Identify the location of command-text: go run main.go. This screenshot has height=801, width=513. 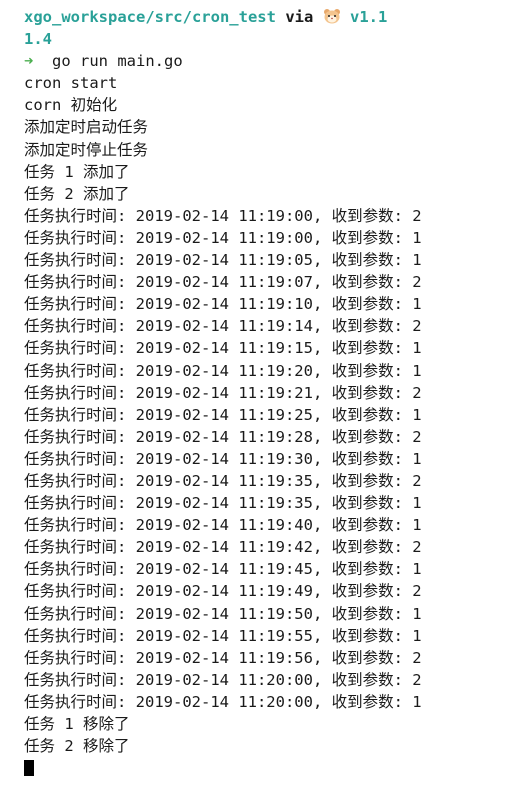
(117, 61).